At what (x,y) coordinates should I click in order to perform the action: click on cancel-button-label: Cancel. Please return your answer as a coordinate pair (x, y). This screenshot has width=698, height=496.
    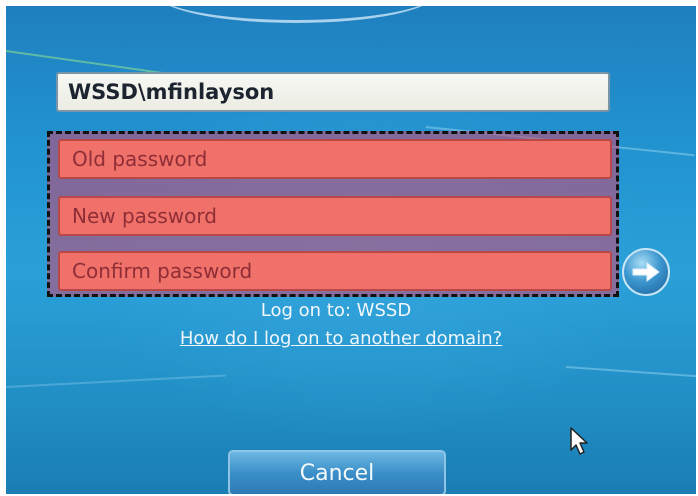
    Looking at the image, I should click on (337, 473).